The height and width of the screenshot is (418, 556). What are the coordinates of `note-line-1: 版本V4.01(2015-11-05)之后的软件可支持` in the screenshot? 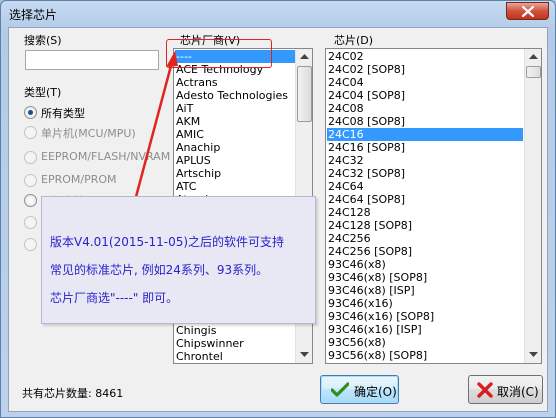 It's located at (167, 242).